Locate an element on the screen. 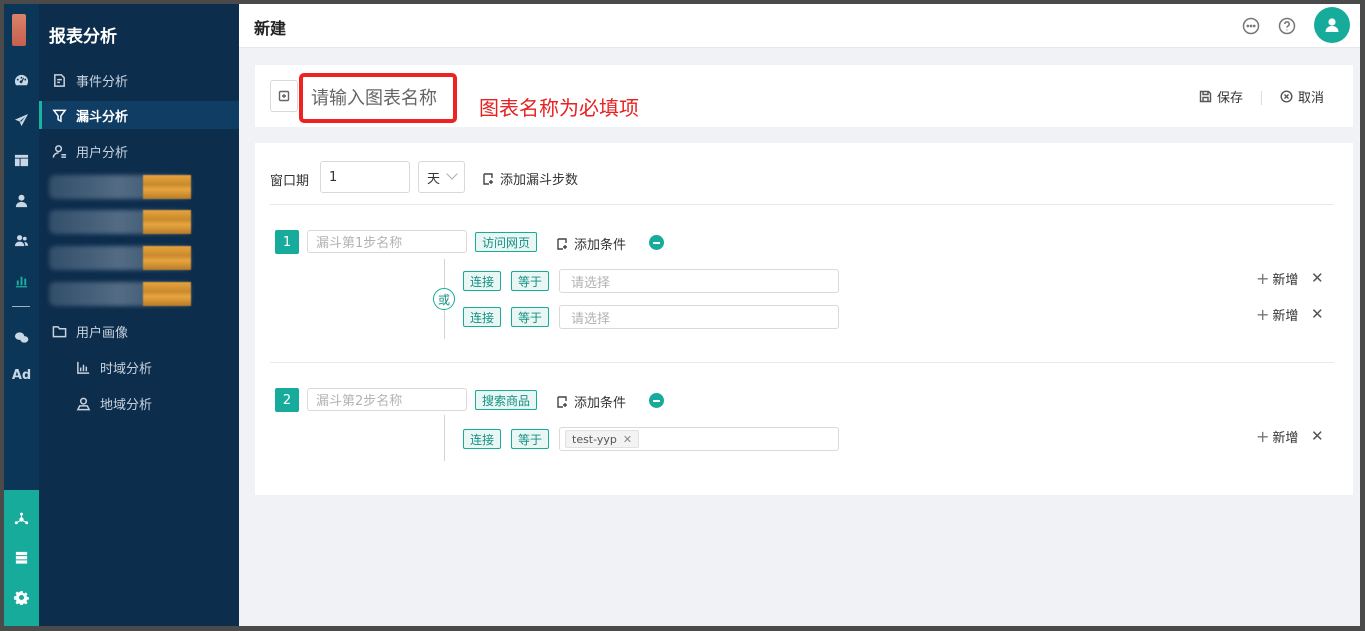 This screenshot has width=1365, height=631. rail-divider is located at coordinates (21, 306).